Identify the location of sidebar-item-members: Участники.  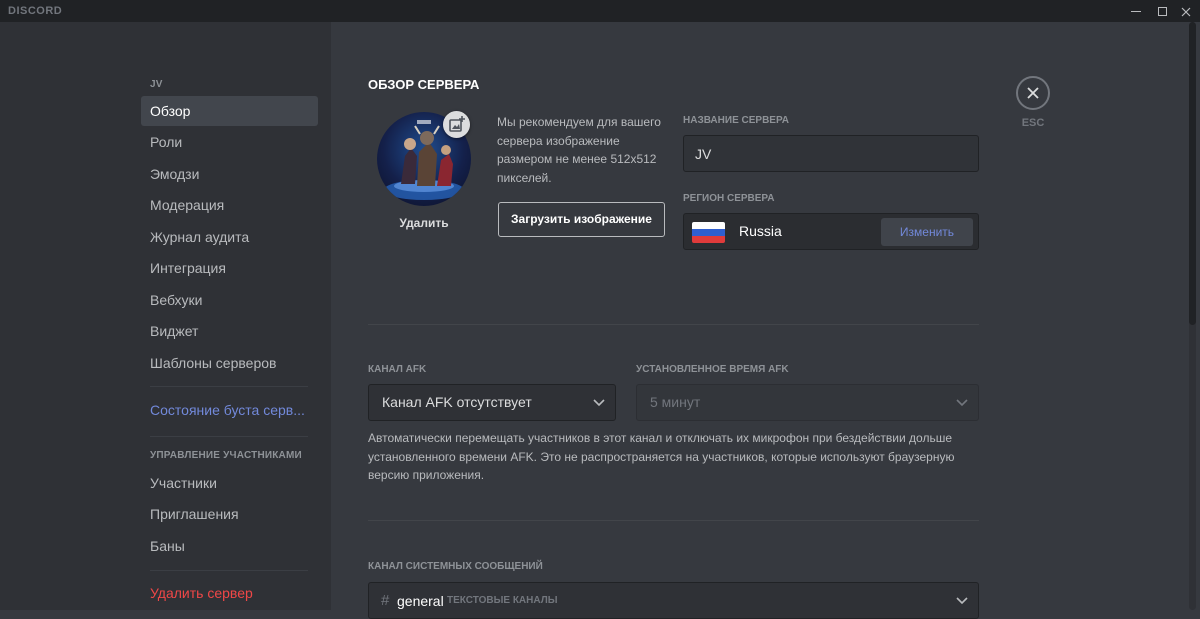
(229, 483).